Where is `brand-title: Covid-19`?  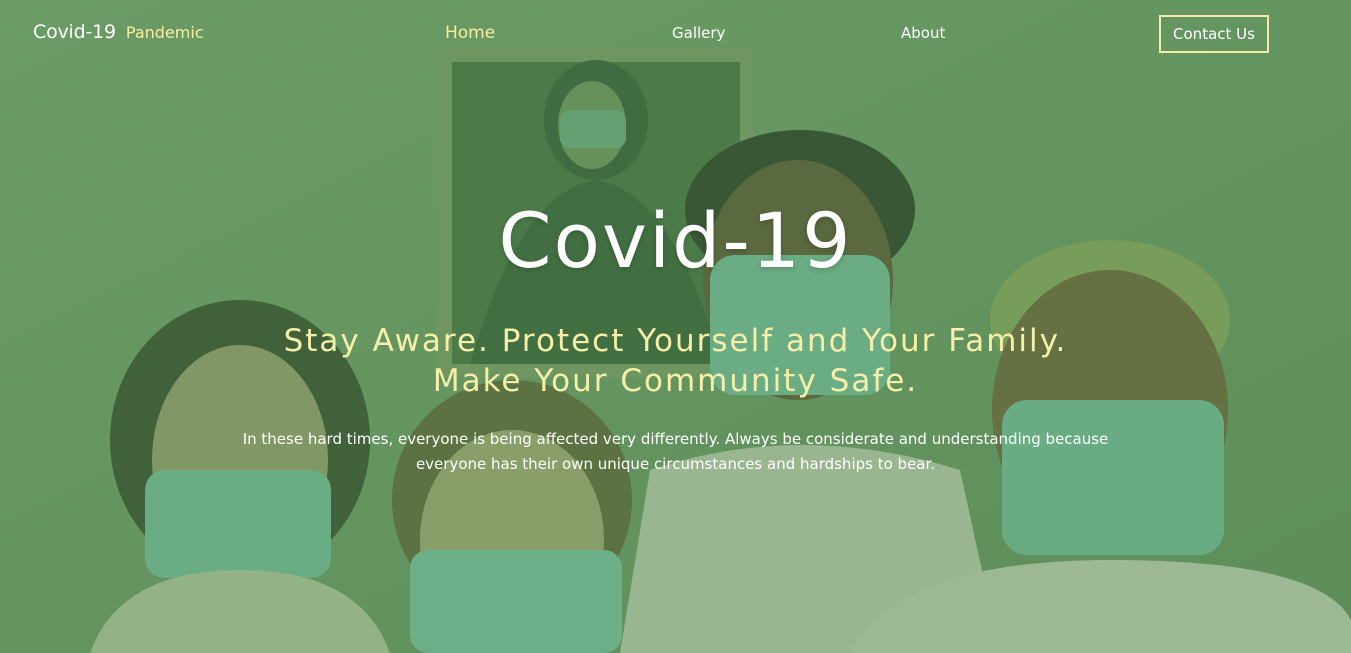
brand-title: Covid-19 is located at coordinates (74, 32).